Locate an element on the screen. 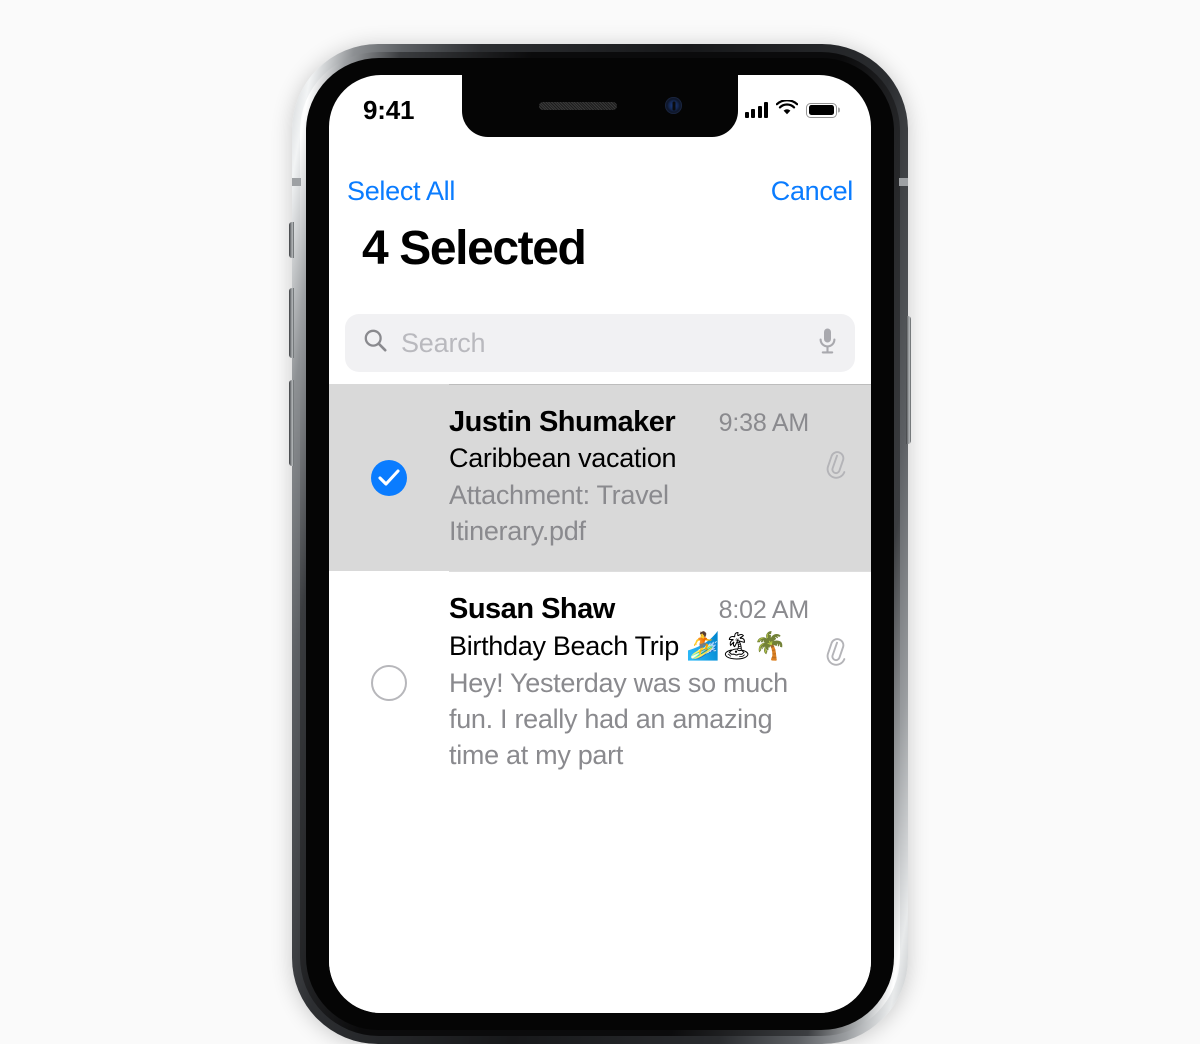  mail-timestamp: 8:02 AM is located at coordinates (764, 610).